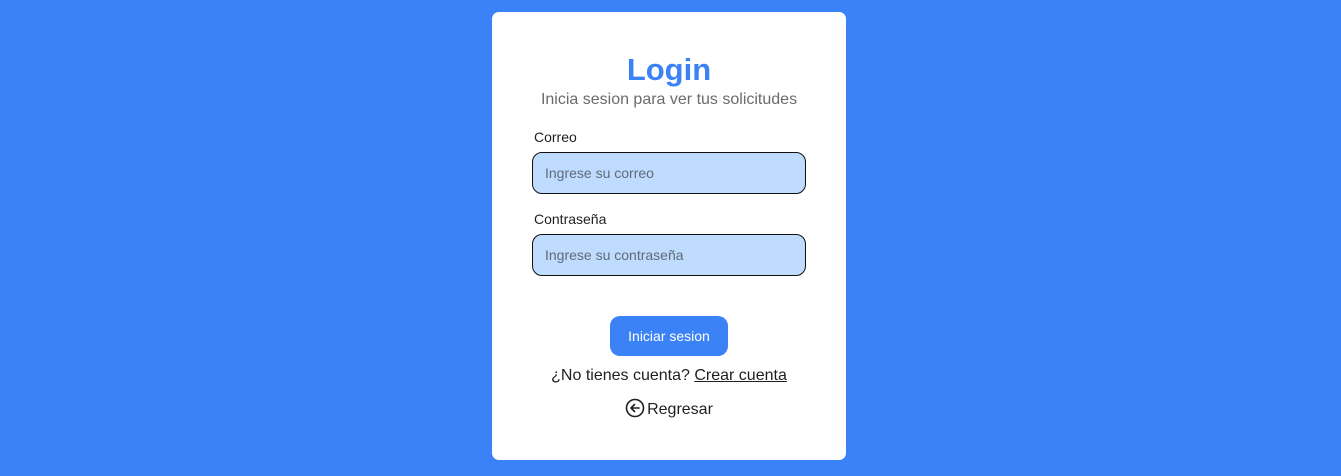 Image resolution: width=1341 pixels, height=476 pixels. I want to click on email-label: Correo, so click(555, 137).